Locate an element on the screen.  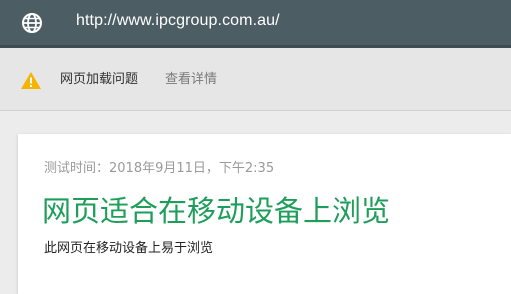
globe-icon is located at coordinates (32, 23).